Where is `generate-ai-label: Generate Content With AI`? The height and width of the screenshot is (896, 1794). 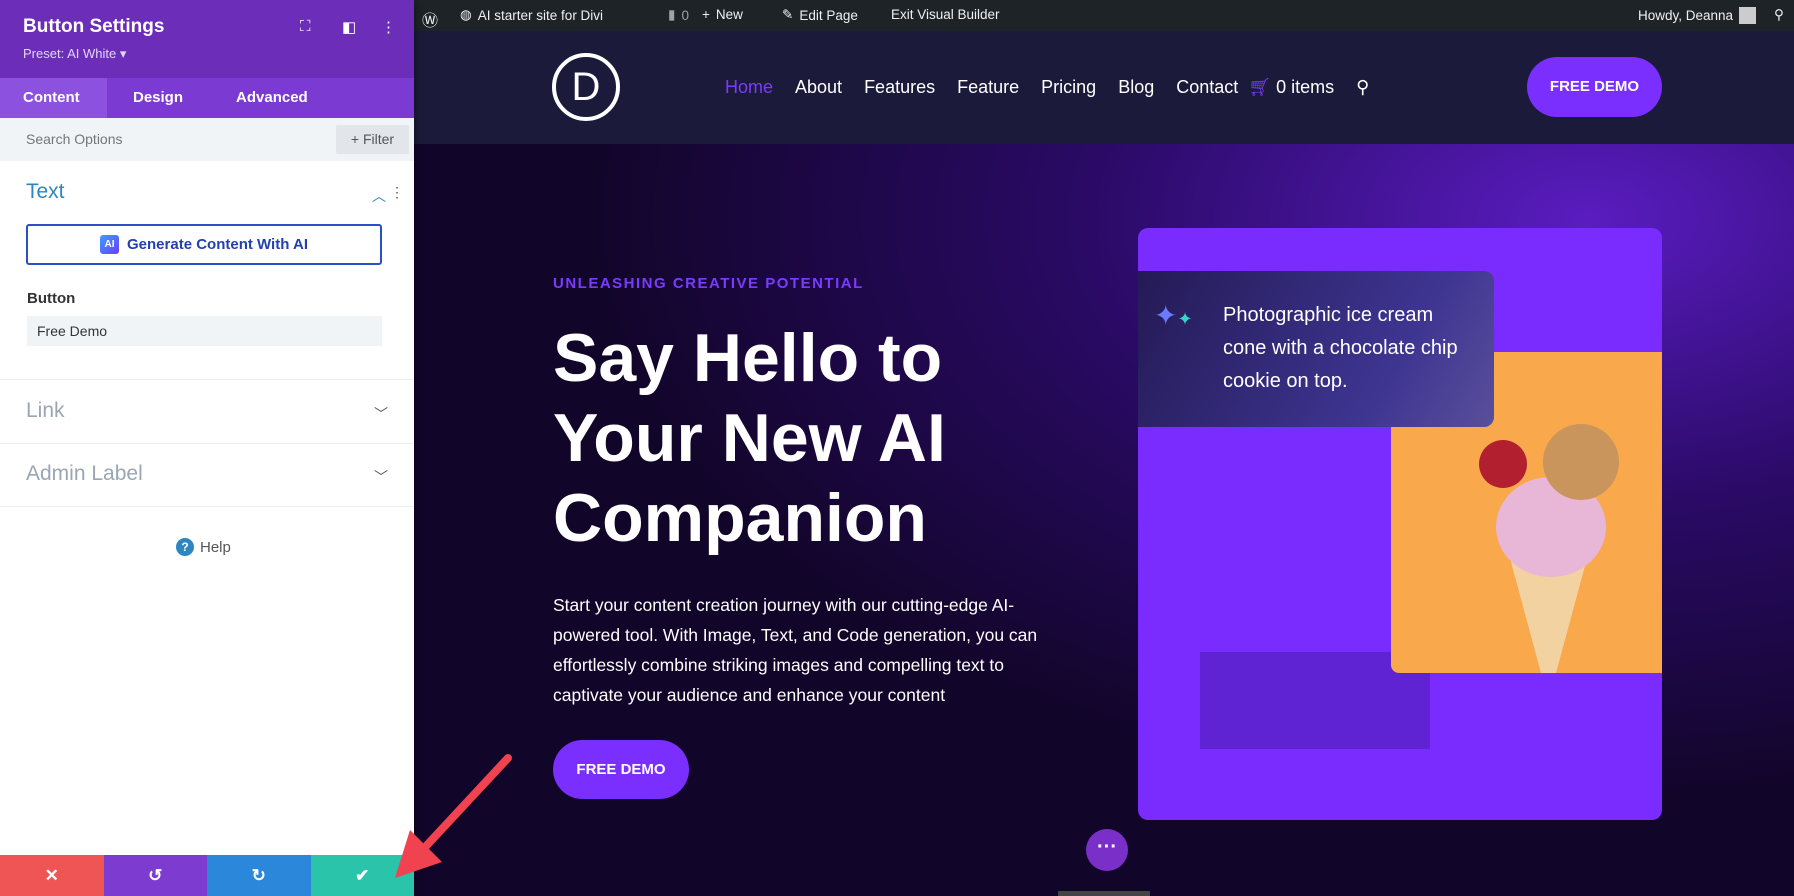
generate-ai-label: Generate Content With AI is located at coordinates (217, 244).